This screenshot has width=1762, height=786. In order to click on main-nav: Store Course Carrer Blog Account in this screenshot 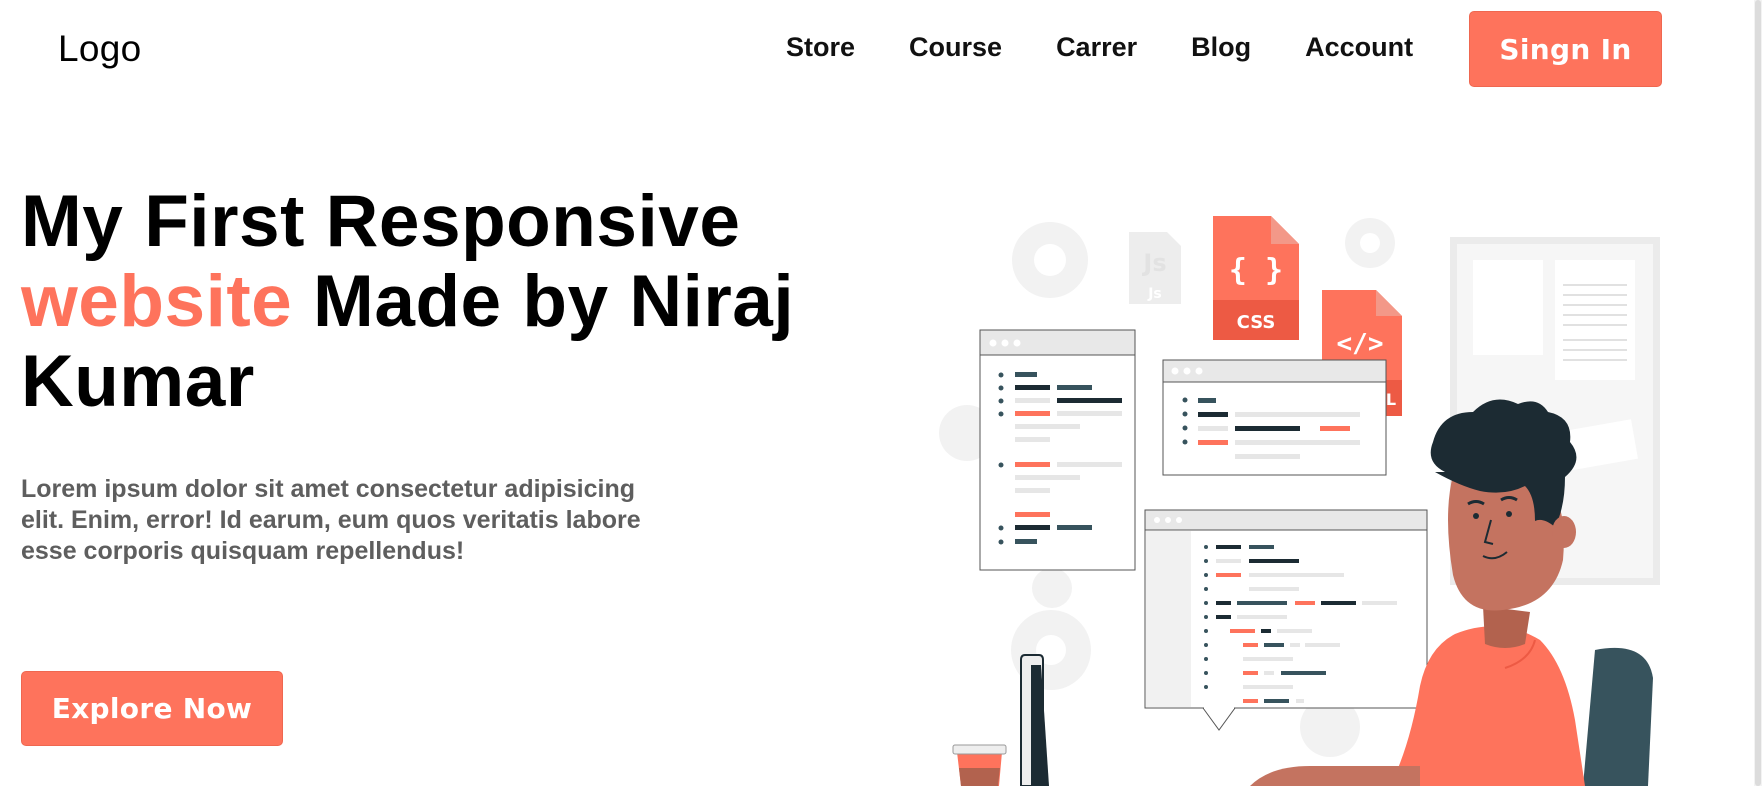, I will do `click(1099, 47)`.